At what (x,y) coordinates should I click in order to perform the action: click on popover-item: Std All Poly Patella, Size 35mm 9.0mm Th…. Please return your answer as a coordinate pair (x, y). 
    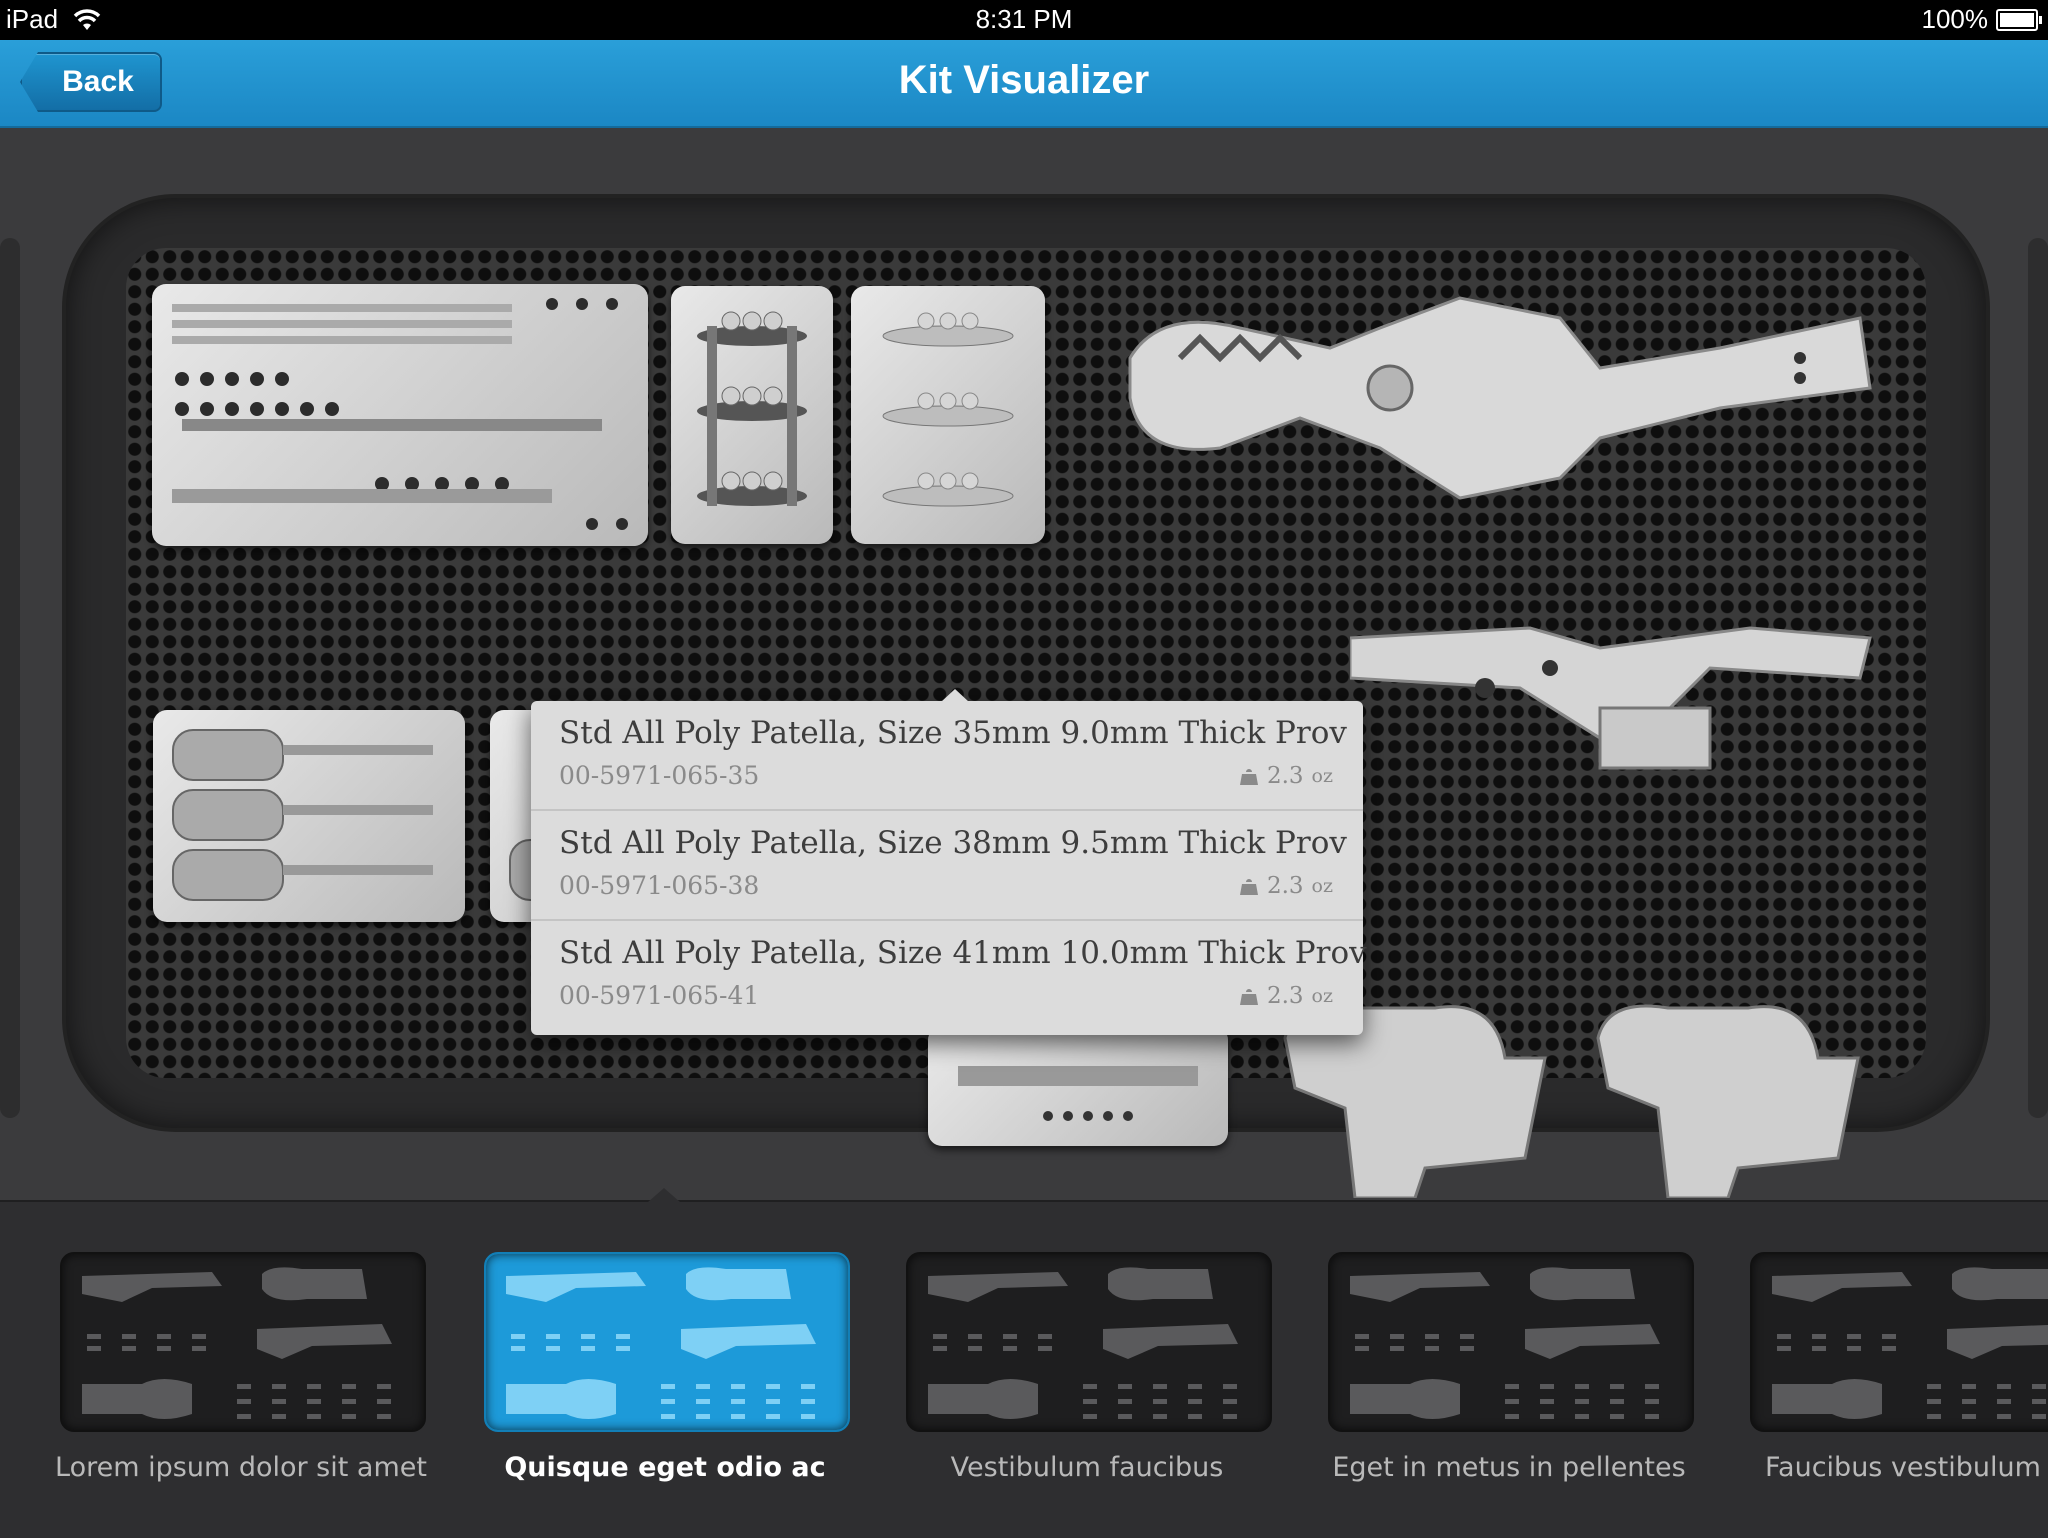
    Looking at the image, I should click on (947, 756).